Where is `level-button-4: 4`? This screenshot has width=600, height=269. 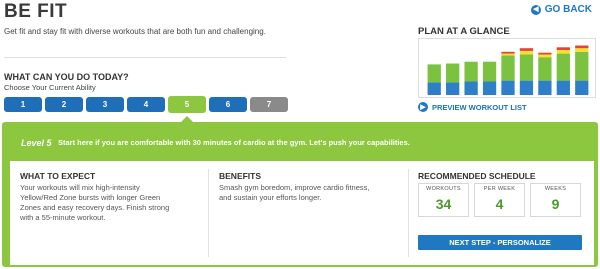 level-button-4: 4 is located at coordinates (146, 104).